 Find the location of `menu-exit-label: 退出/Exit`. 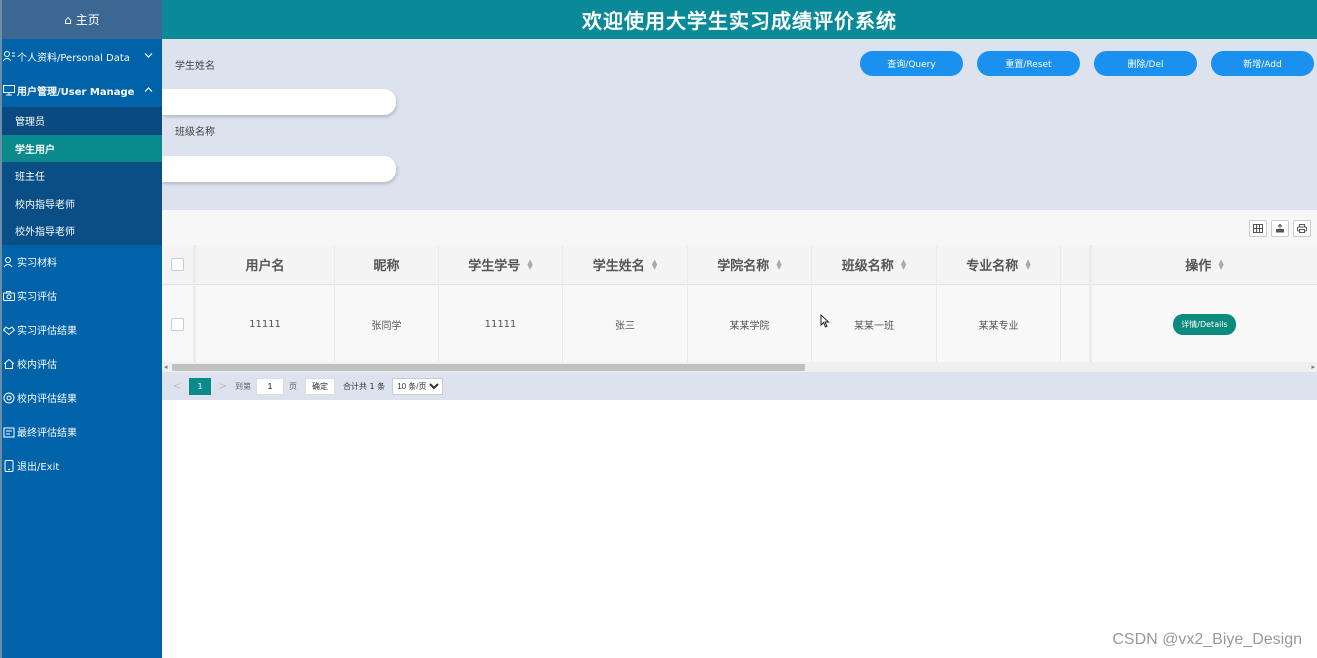

menu-exit-label: 退出/Exit is located at coordinates (38, 467).